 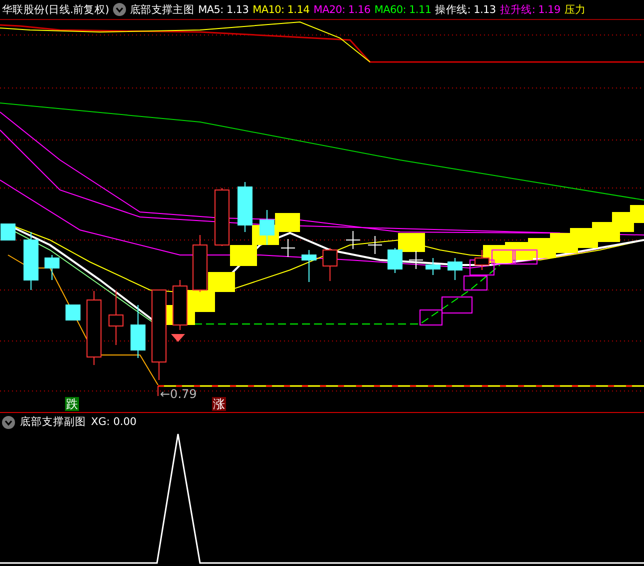 I want to click on indicator-value: 拉升线: 1.19, so click(x=530, y=9).